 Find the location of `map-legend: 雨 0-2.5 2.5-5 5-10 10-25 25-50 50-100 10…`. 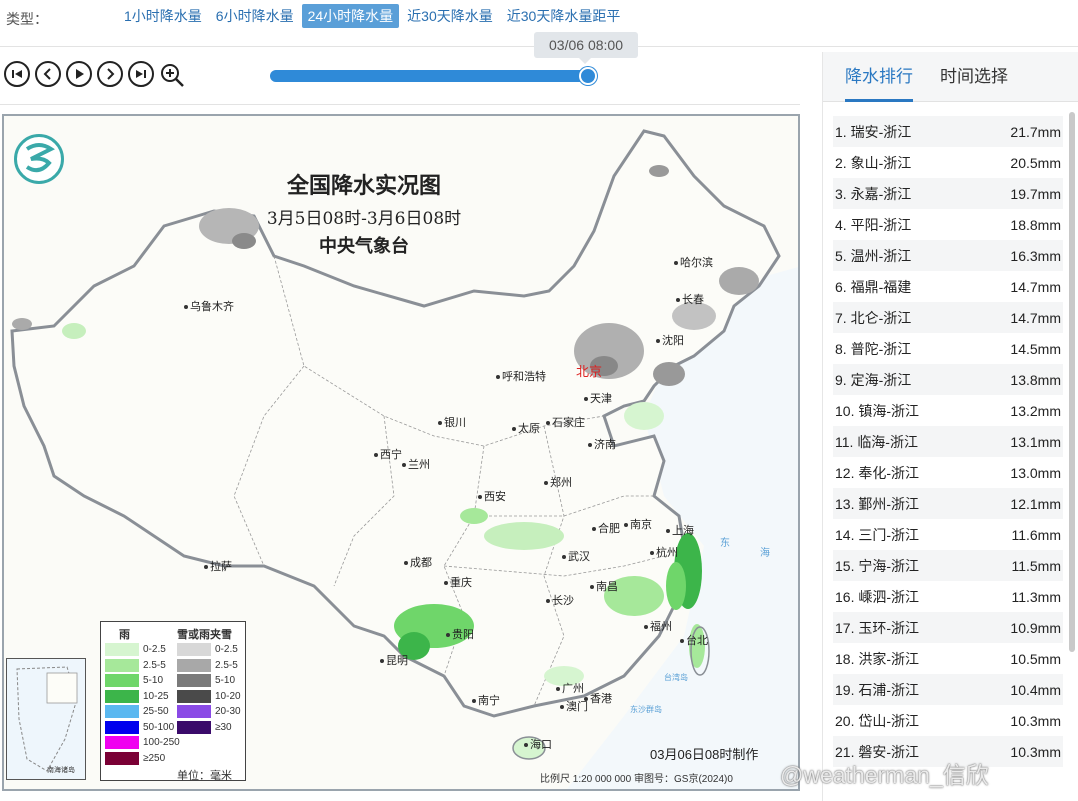

map-legend: 雨 0-2.5 2.5-5 5-10 10-25 25-50 50-100 10… is located at coordinates (173, 701).